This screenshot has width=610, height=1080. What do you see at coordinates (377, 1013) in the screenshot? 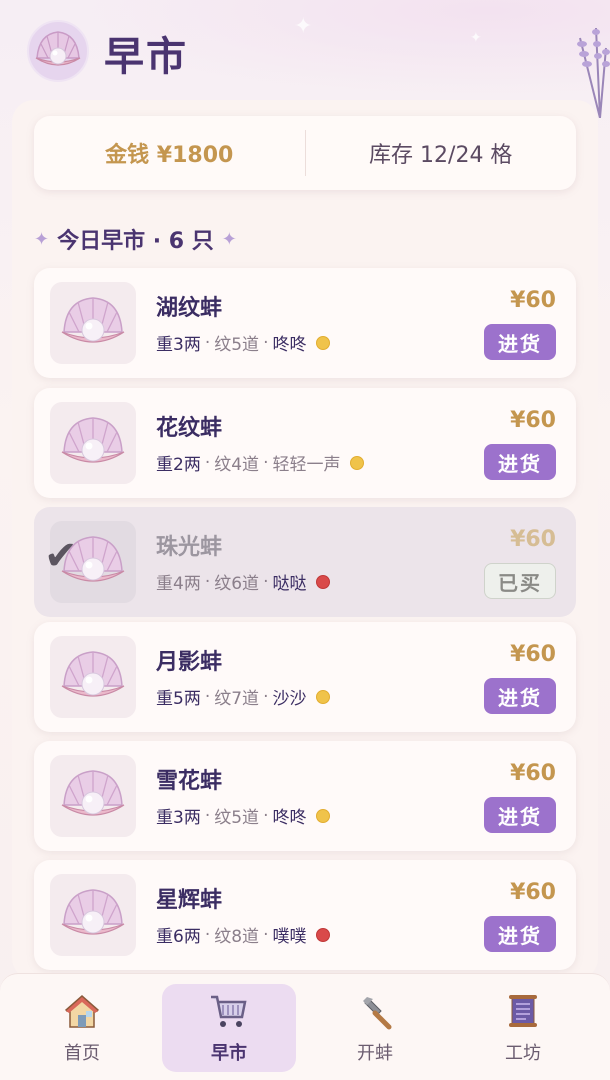
I see `hammer-icon` at bounding box center [377, 1013].